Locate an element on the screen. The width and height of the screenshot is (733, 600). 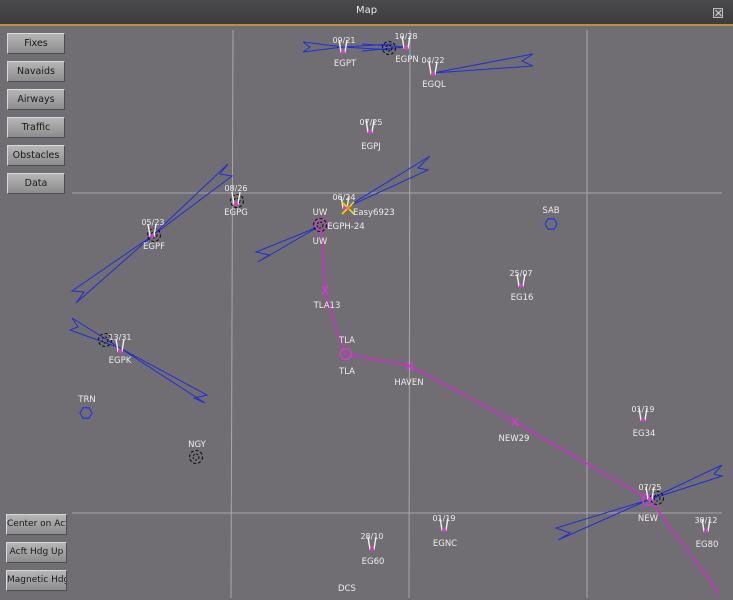
airport-egpn-runway: 10/28 is located at coordinates (405, 36).